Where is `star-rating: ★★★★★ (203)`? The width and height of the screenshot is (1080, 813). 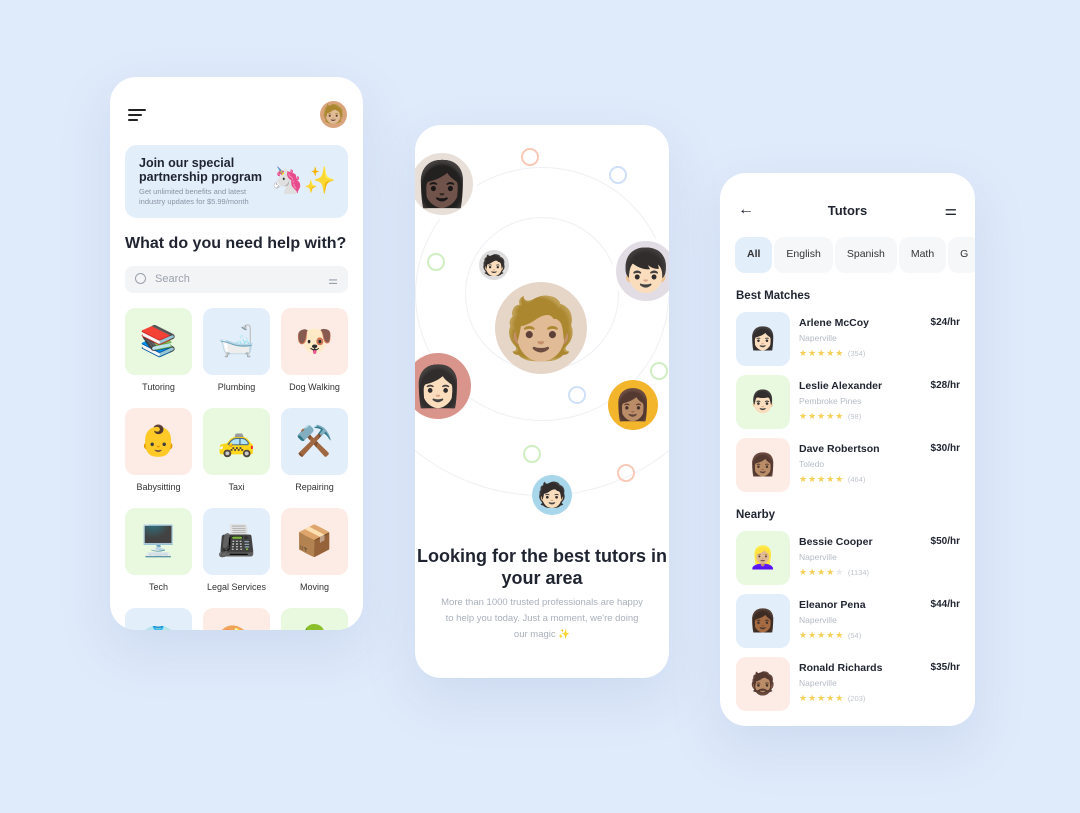
star-rating: ★★★★★ (203) is located at coordinates (832, 698).